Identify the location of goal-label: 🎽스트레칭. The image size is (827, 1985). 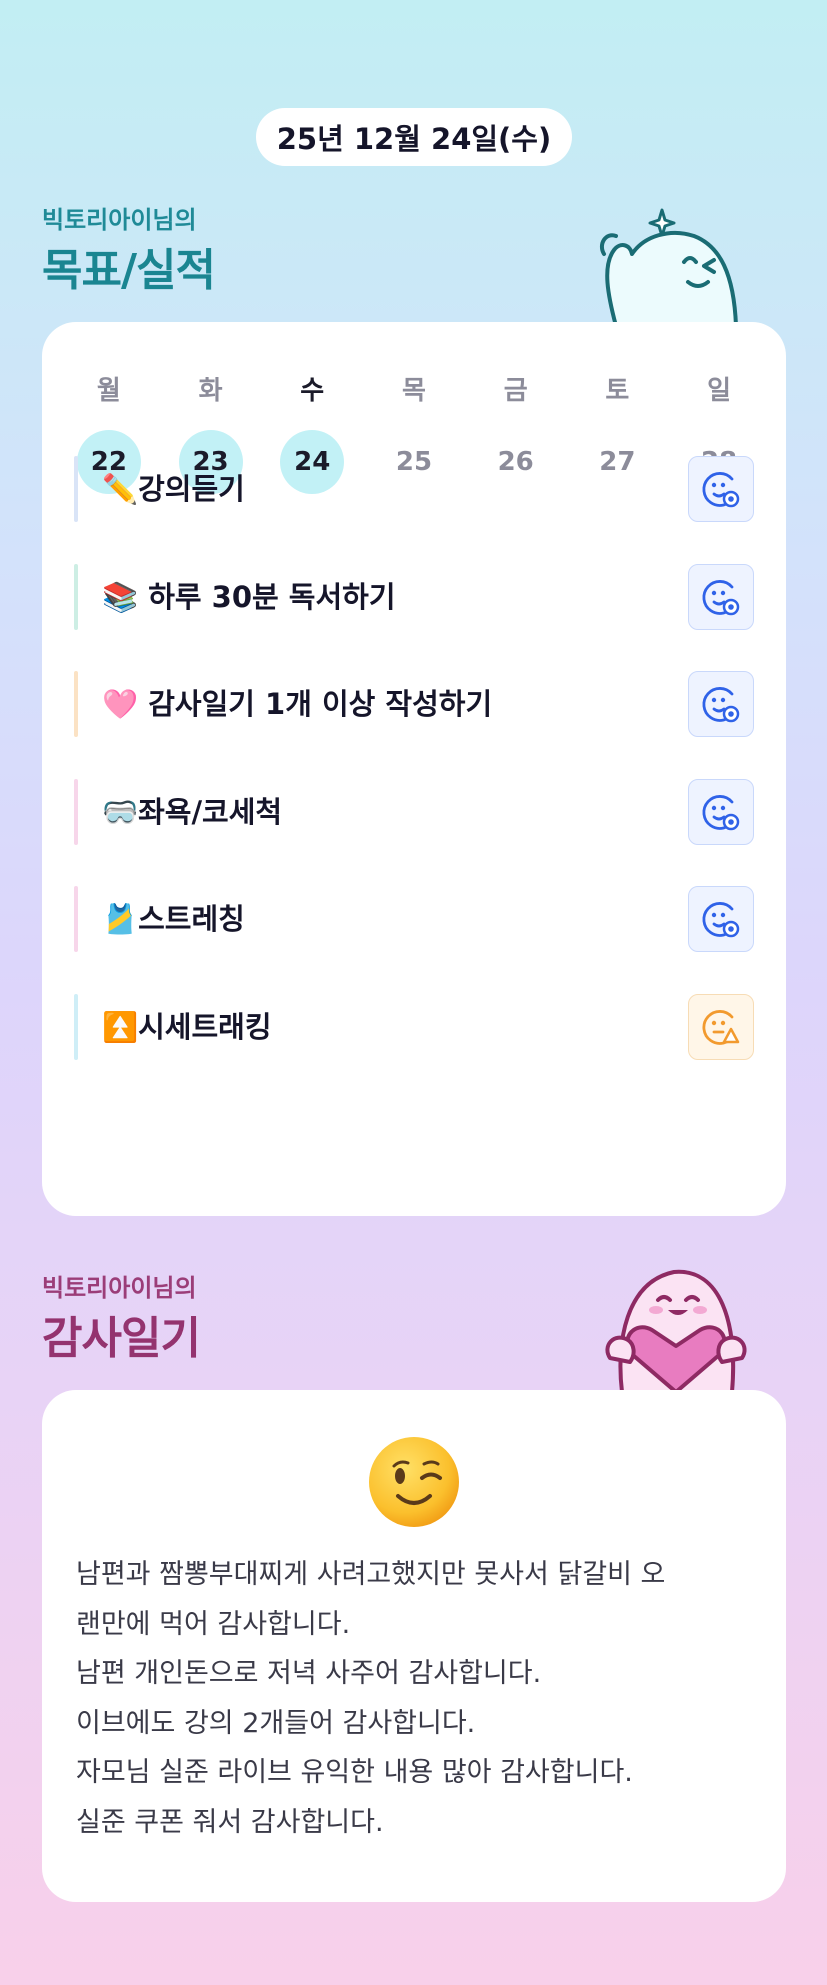
(173, 919).